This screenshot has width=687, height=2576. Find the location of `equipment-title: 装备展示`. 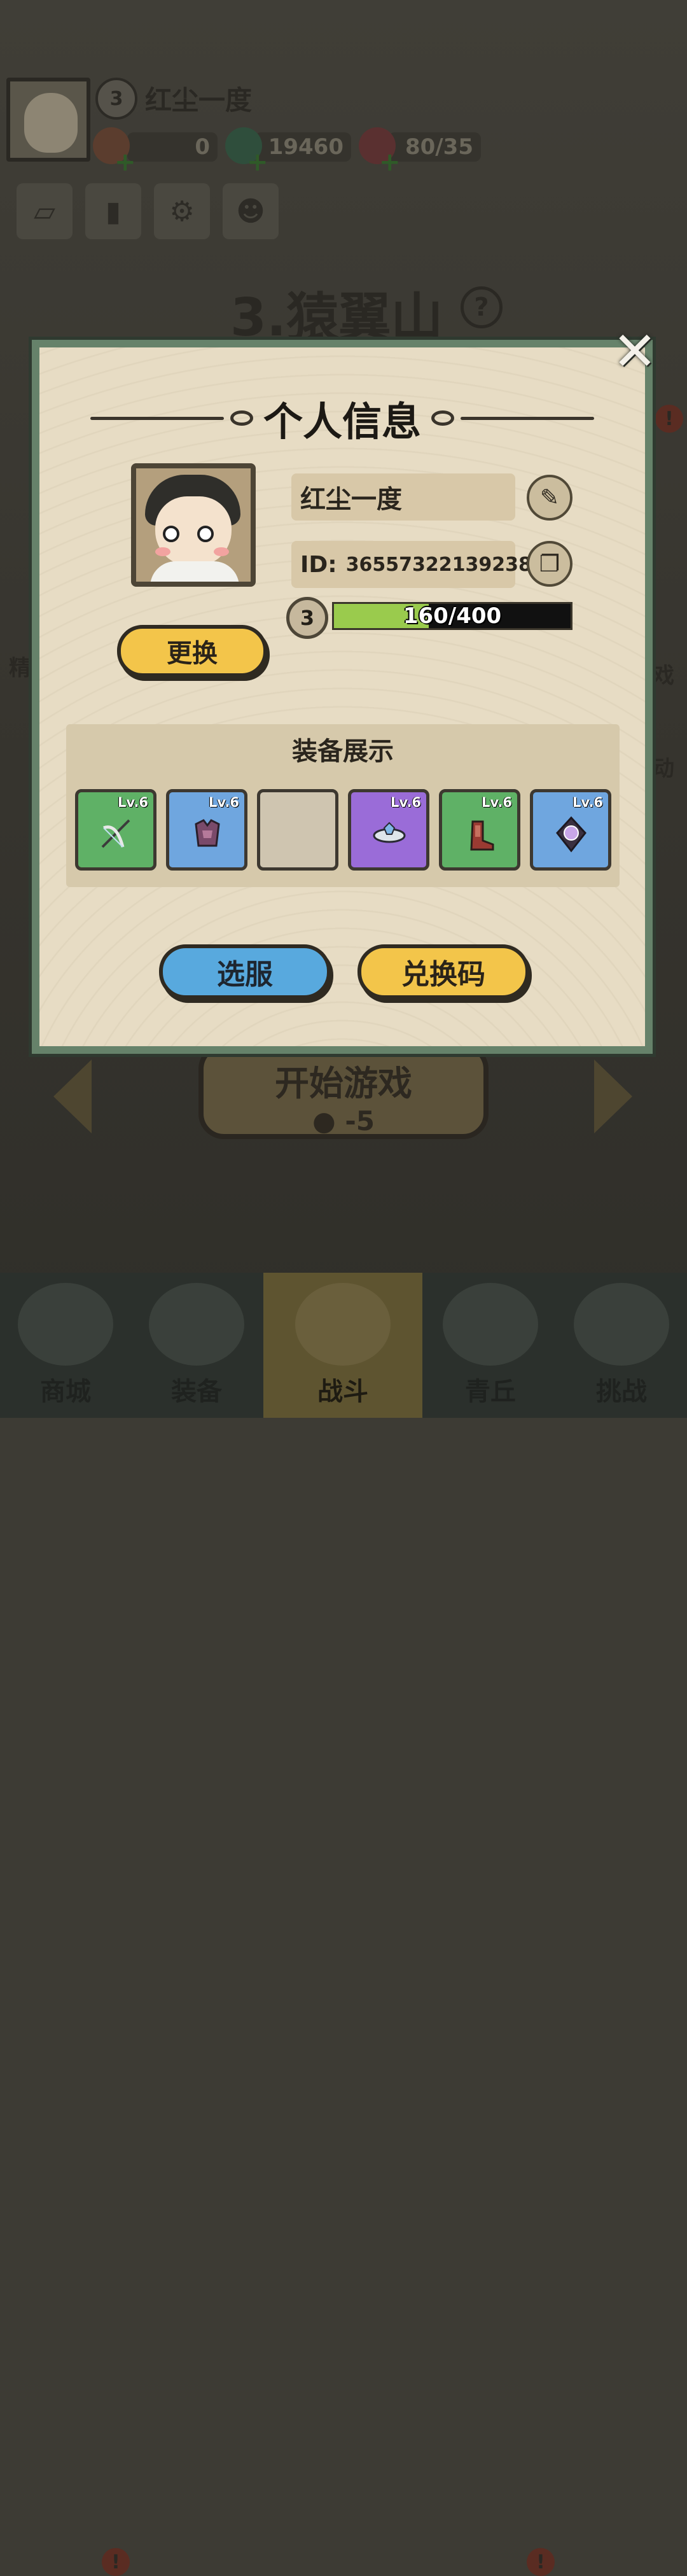

equipment-title: 装备展示 is located at coordinates (343, 751).